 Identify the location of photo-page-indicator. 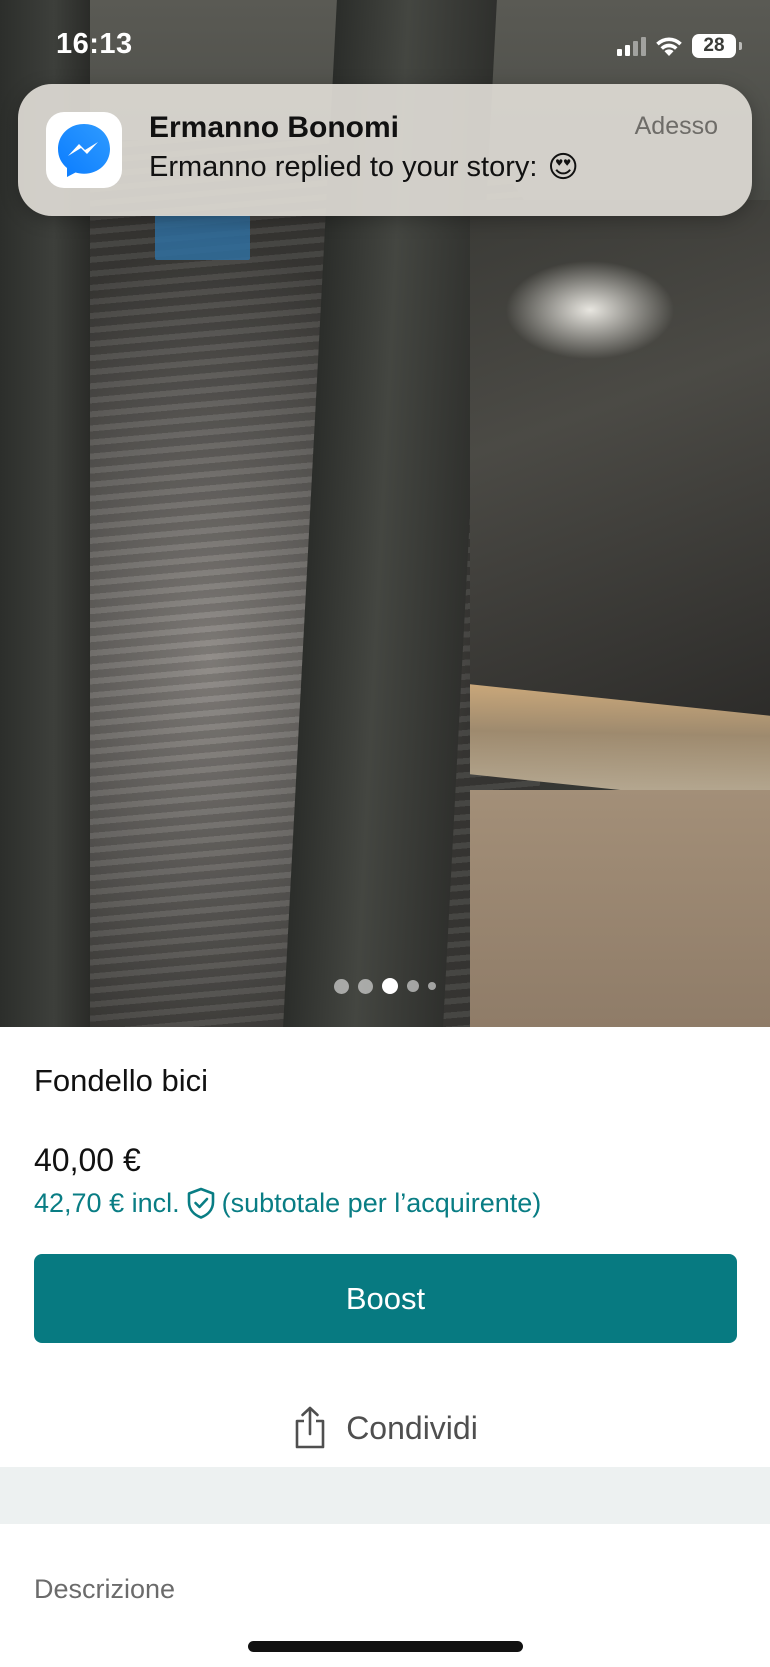
(385, 986).